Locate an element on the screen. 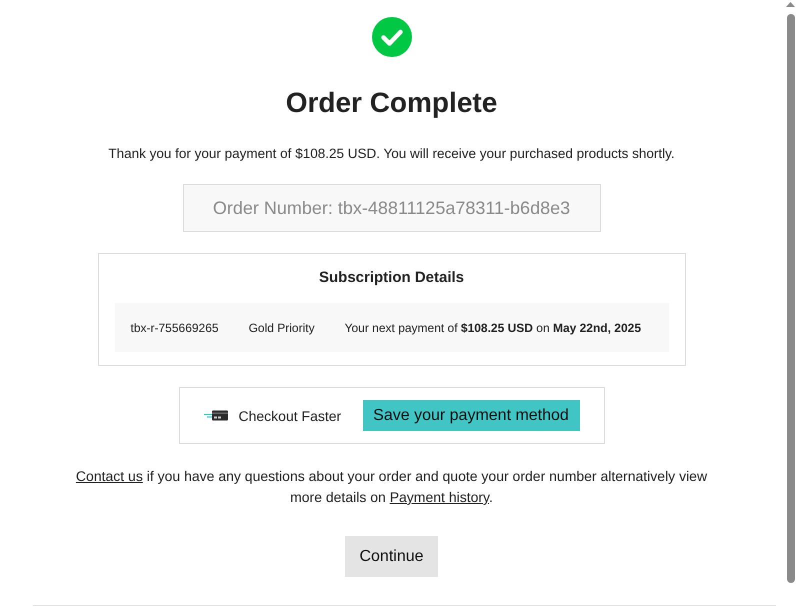 This screenshot has width=797, height=609. checkout-label: Checkout Faster is located at coordinates (290, 416).